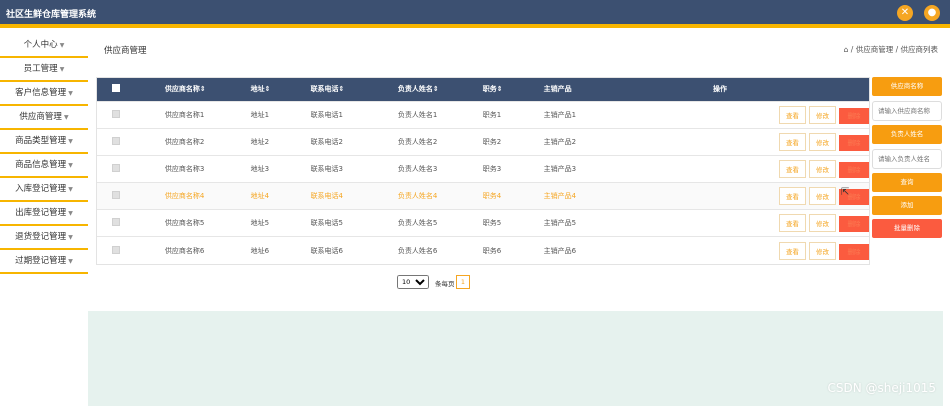 This screenshot has height=406, width=950. I want to click on table-row: 供应商名称1 地址1 联系电话1 负责人姓名1 职务1 主销产品1 查看 修改 删除, so click(483, 114).